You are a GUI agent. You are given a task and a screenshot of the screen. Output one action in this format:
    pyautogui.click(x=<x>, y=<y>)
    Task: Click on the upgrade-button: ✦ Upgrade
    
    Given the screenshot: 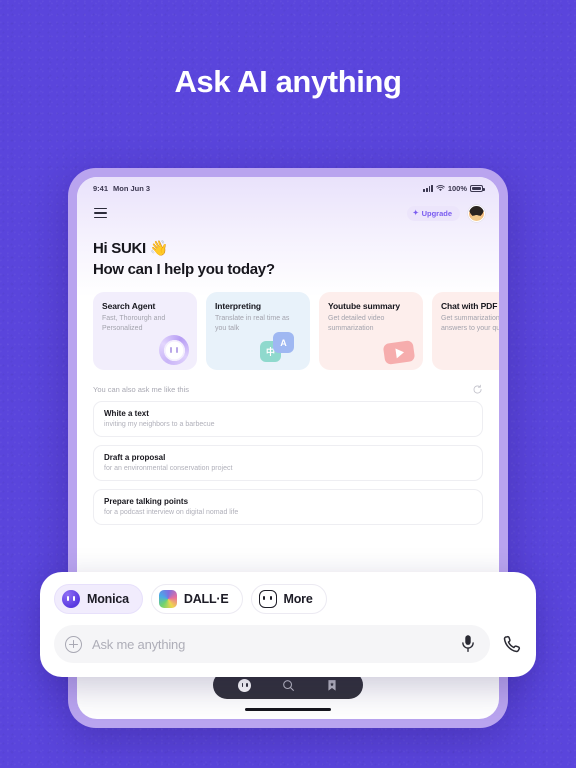 What is the action you would take?
    pyautogui.click(x=433, y=213)
    